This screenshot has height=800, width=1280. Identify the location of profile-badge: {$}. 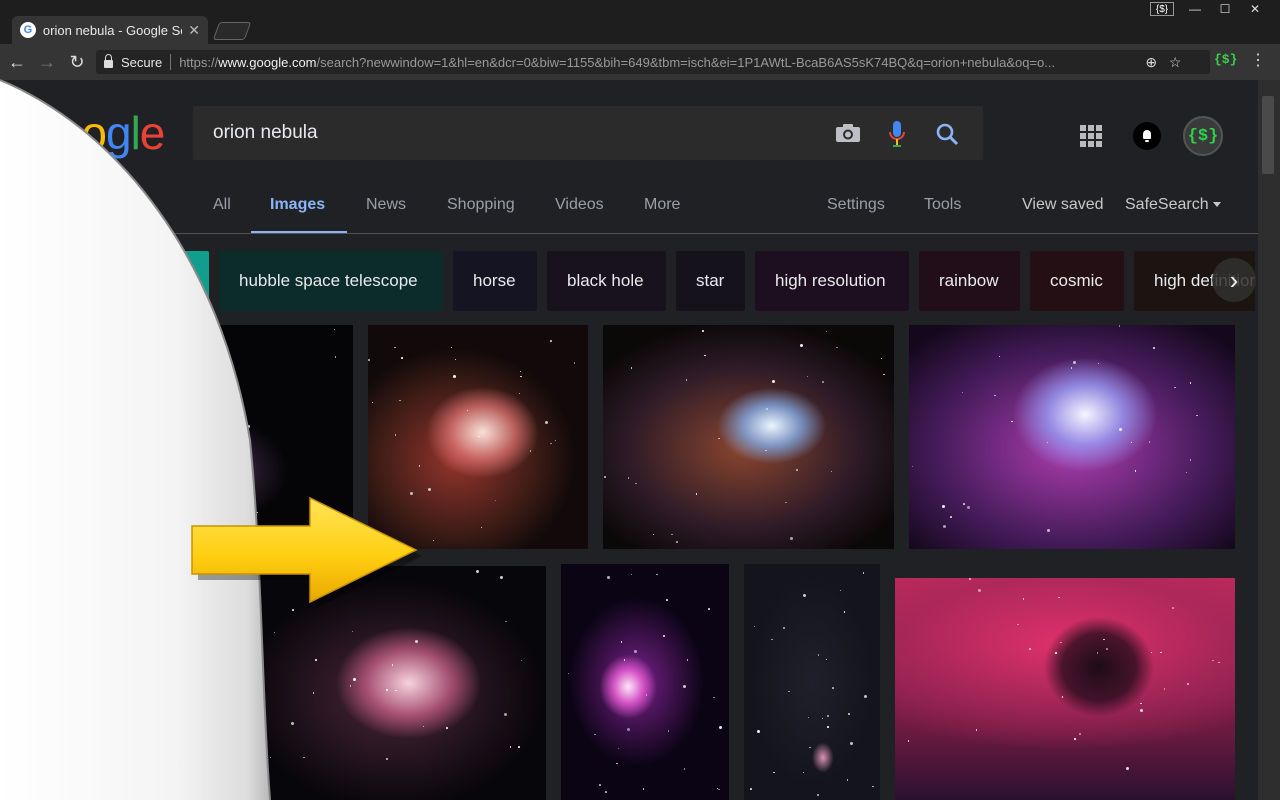
(1162, 9).